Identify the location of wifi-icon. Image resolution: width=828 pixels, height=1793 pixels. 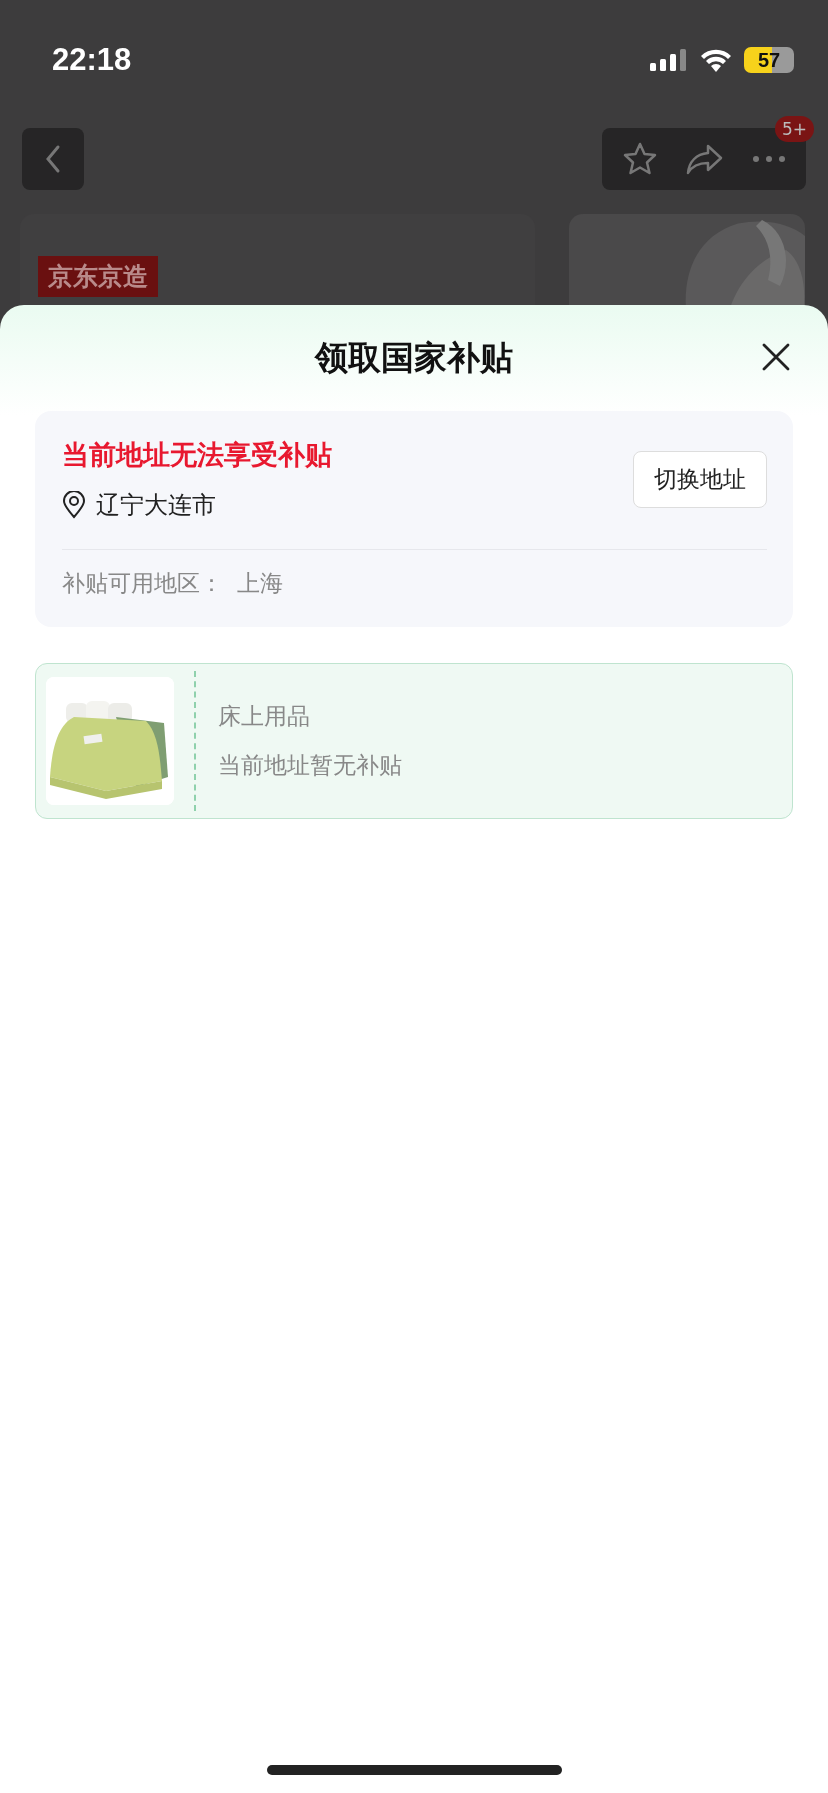
(716, 60).